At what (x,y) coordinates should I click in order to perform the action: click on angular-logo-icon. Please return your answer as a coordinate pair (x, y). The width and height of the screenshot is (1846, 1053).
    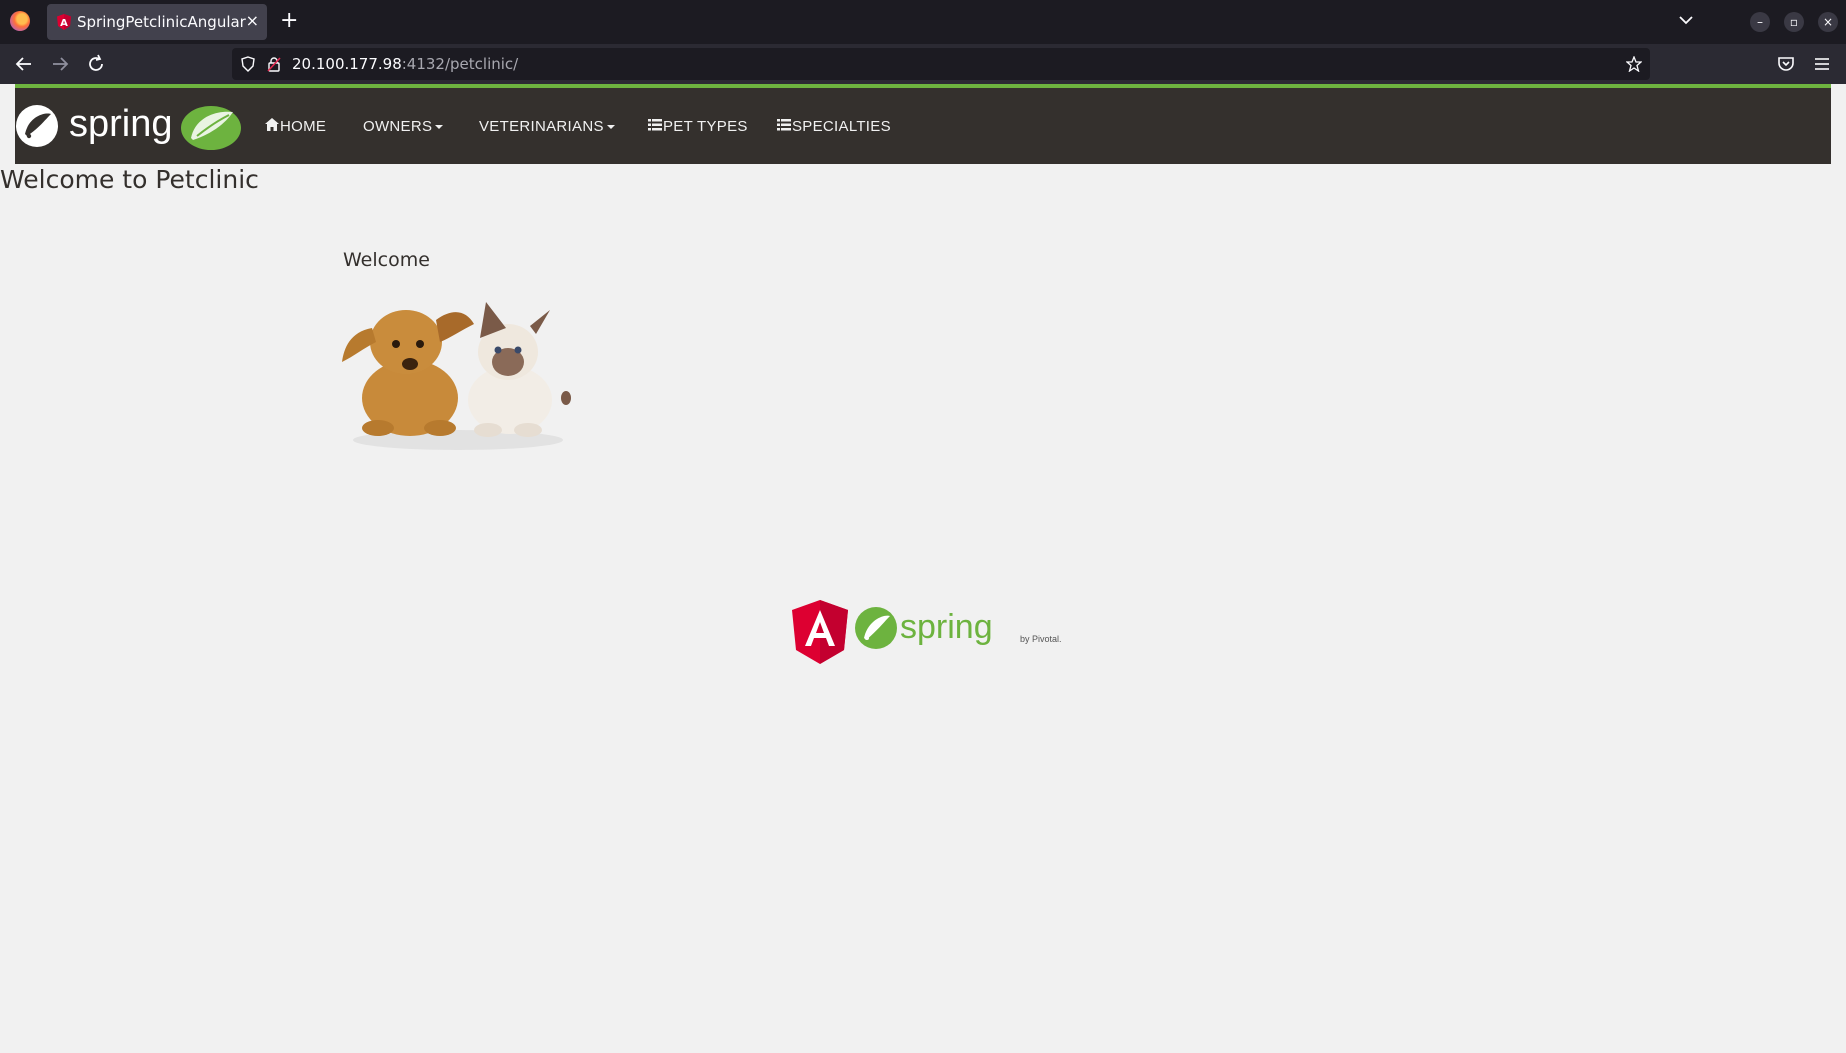
    Looking at the image, I should click on (820, 632).